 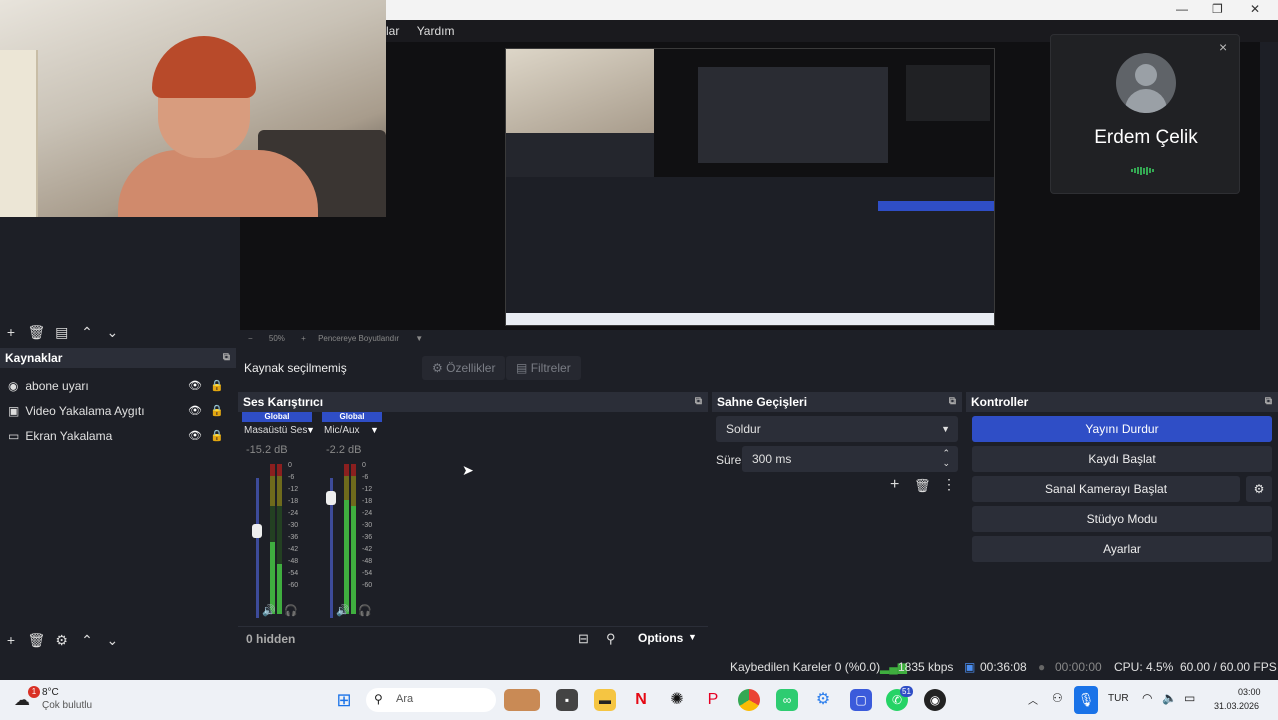 What do you see at coordinates (1106, 489) in the screenshot?
I see `virtual-camera-button: Sanal Kamerayı Başlat` at bounding box center [1106, 489].